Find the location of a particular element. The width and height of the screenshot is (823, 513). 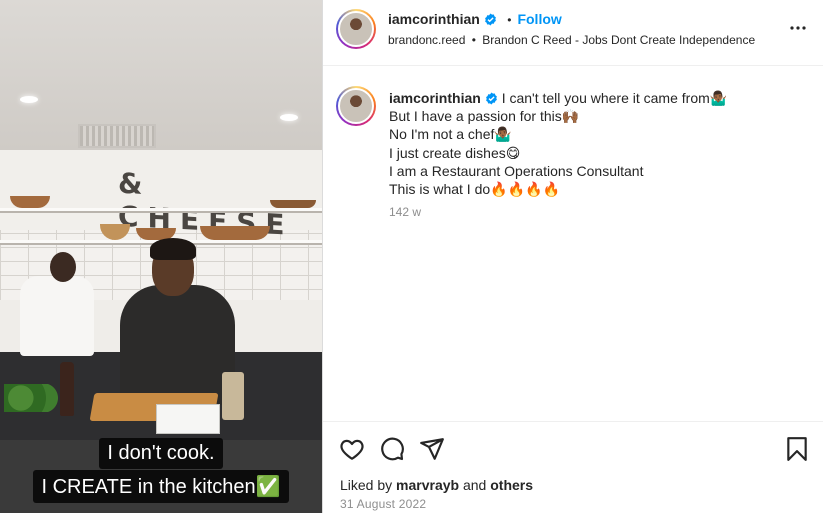

likes-summary: Liked by marvrayb and others is located at coordinates (436, 485).